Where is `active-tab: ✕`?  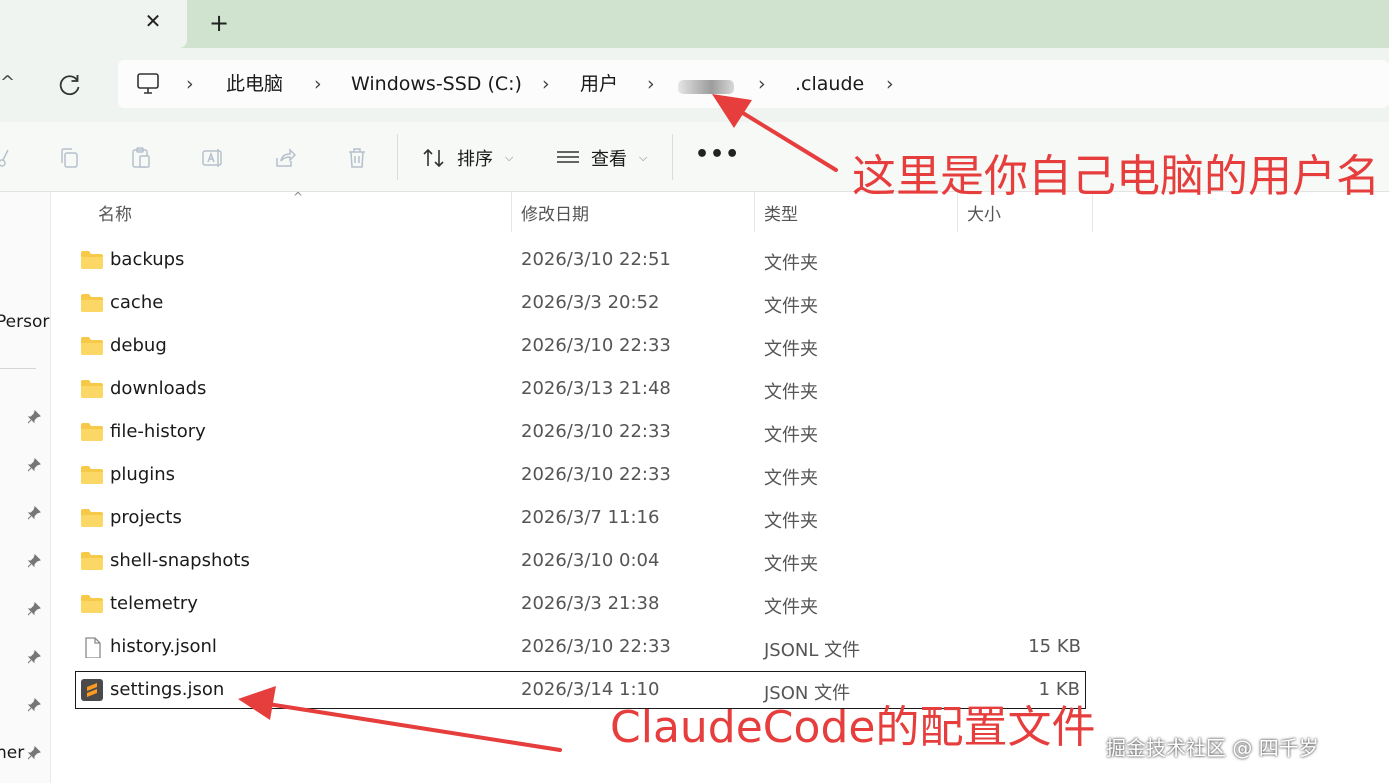 active-tab: ✕ is located at coordinates (93, 24).